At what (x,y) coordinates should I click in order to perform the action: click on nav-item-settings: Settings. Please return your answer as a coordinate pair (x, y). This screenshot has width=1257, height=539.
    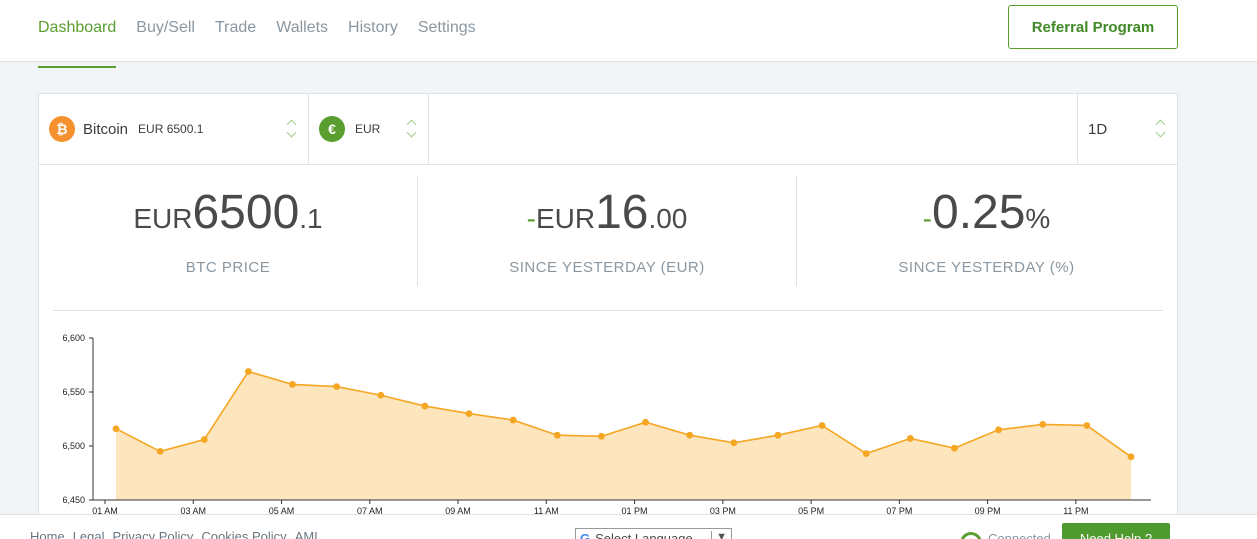
    Looking at the image, I should click on (447, 31).